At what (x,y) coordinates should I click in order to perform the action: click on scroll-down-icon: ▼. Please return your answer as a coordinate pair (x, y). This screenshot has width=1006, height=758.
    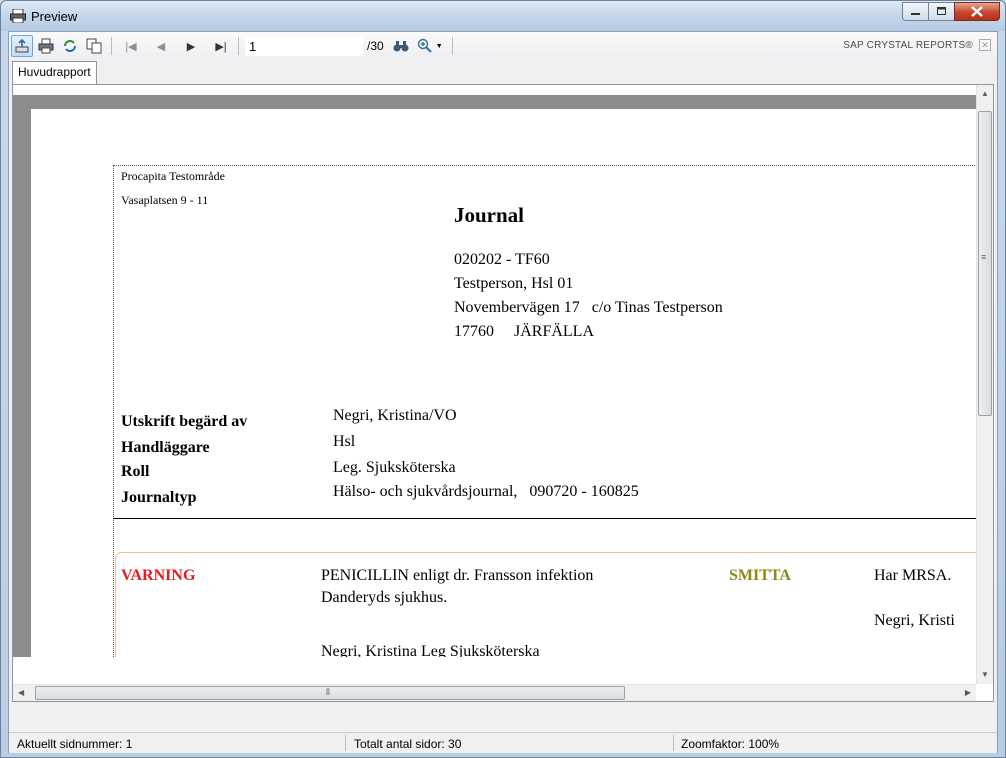
    Looking at the image, I should click on (985, 674).